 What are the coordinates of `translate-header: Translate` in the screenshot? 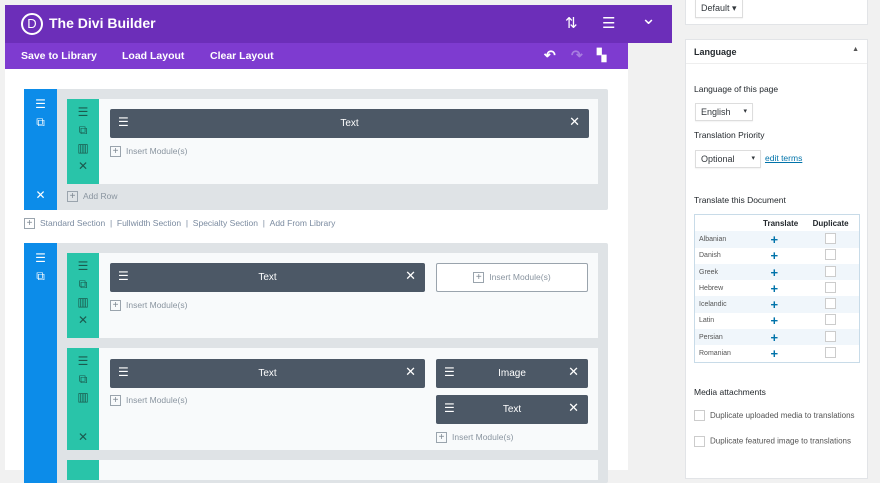 It's located at (781, 223).